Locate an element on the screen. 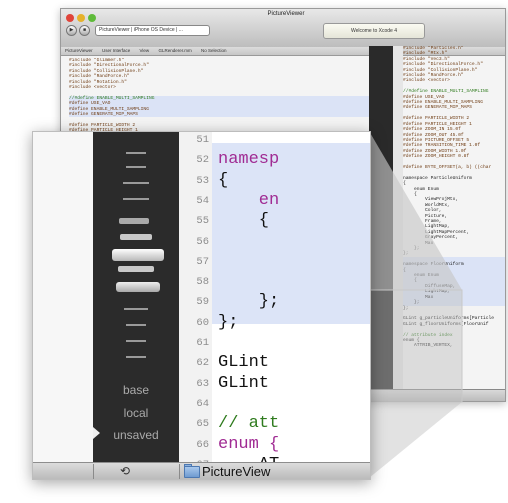 This screenshot has height=503, width=508. jump-bar-item: PictureViewer is located at coordinates (79, 51).